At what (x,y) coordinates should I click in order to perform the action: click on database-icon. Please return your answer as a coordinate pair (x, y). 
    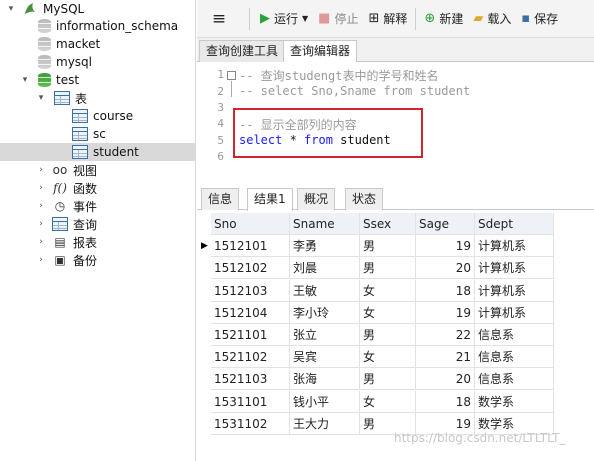
    Looking at the image, I should click on (44, 62).